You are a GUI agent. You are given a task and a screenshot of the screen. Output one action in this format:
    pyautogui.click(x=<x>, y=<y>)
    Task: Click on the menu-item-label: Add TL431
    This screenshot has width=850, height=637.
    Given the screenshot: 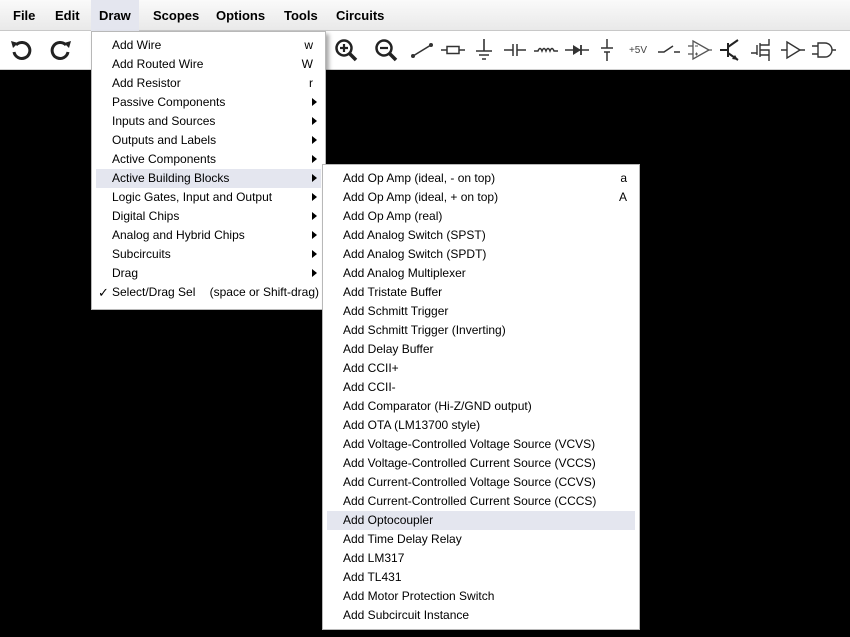 What is the action you would take?
    pyautogui.click(x=372, y=577)
    